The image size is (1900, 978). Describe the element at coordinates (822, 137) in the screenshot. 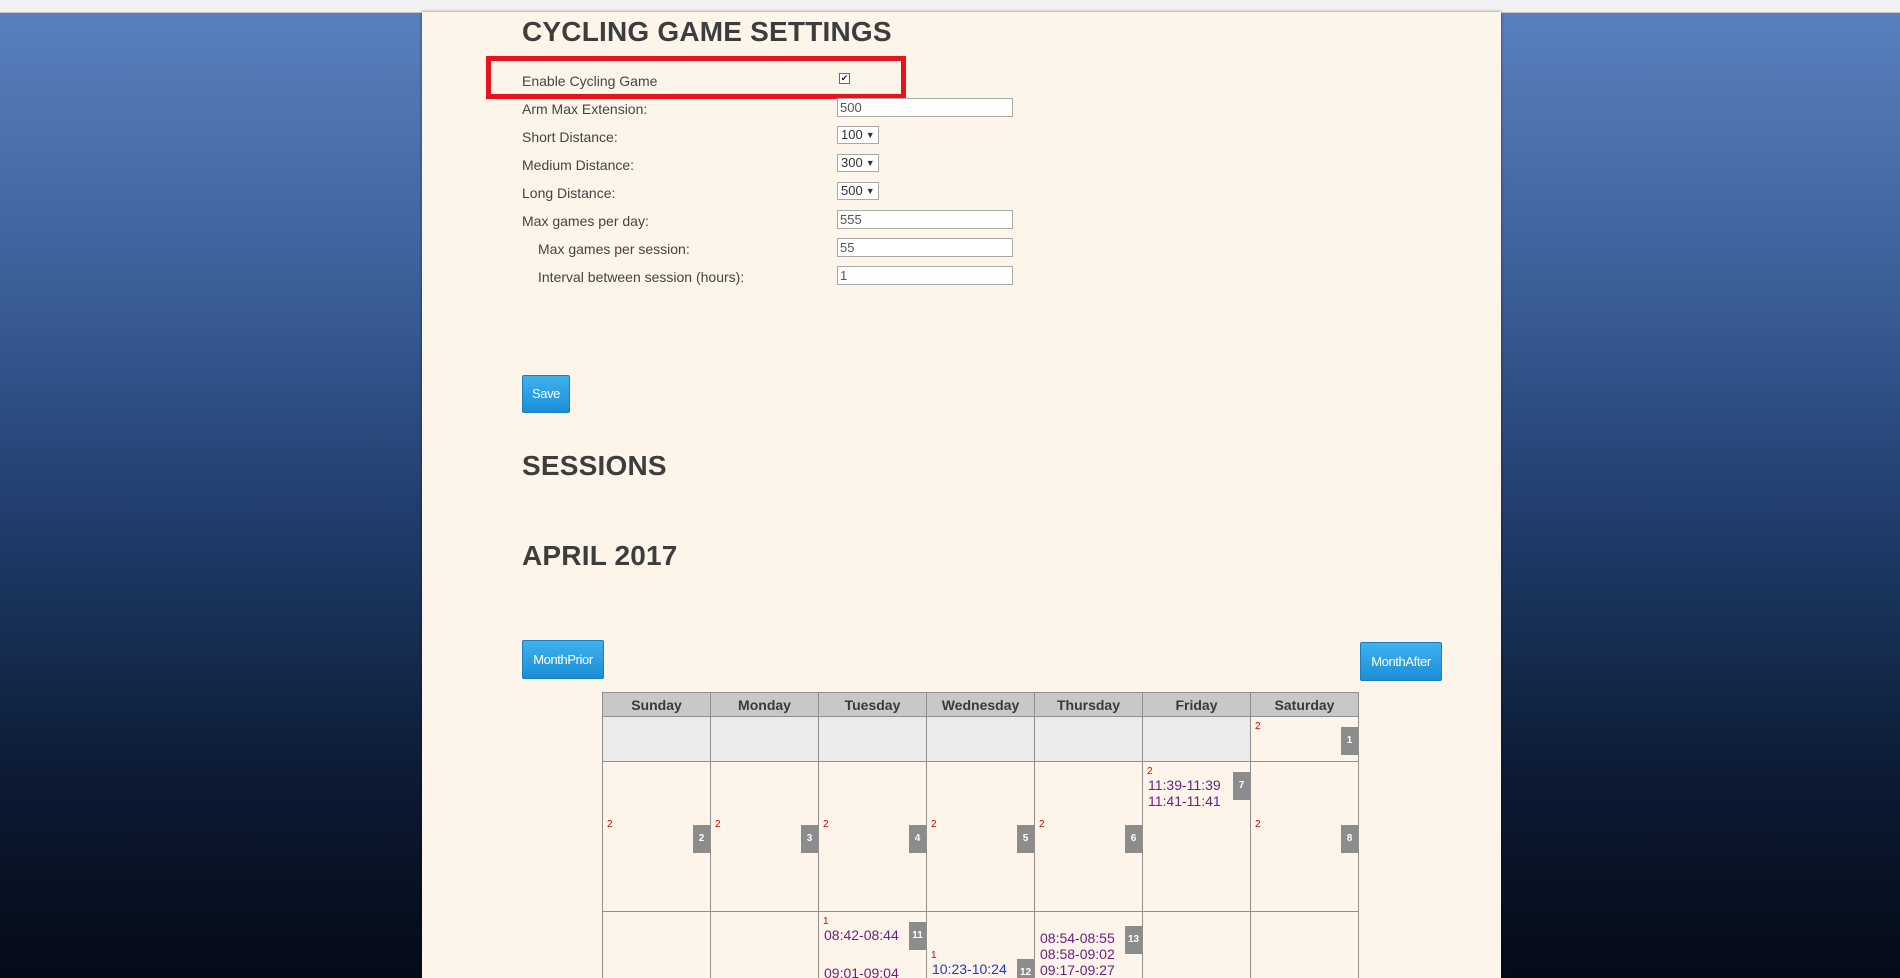

I see `short-row: Short Distance: 100 ▼` at that location.